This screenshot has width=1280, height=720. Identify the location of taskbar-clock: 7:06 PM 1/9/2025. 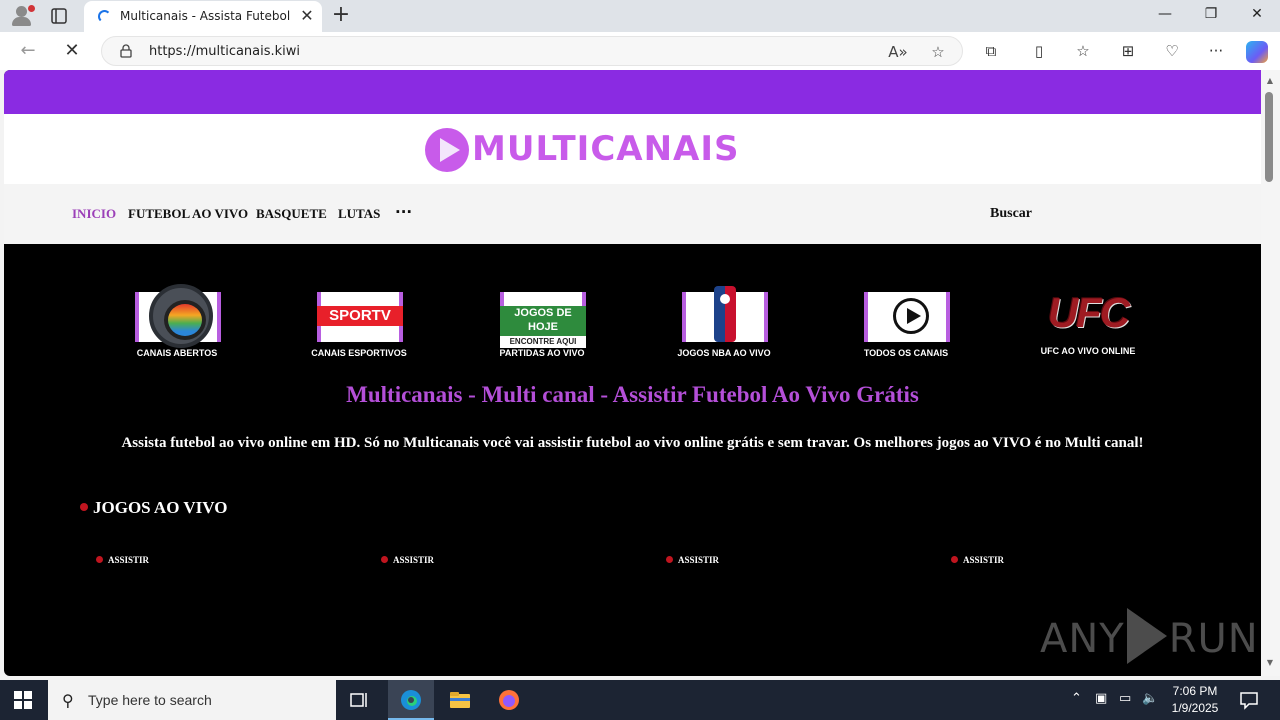
(1195, 700).